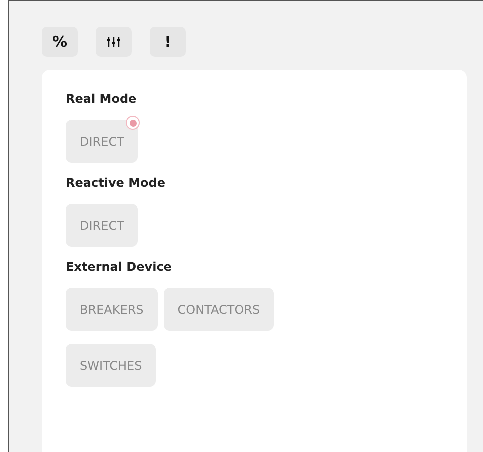 The height and width of the screenshot is (452, 483). I want to click on option-button: DIRECT, so click(102, 225).